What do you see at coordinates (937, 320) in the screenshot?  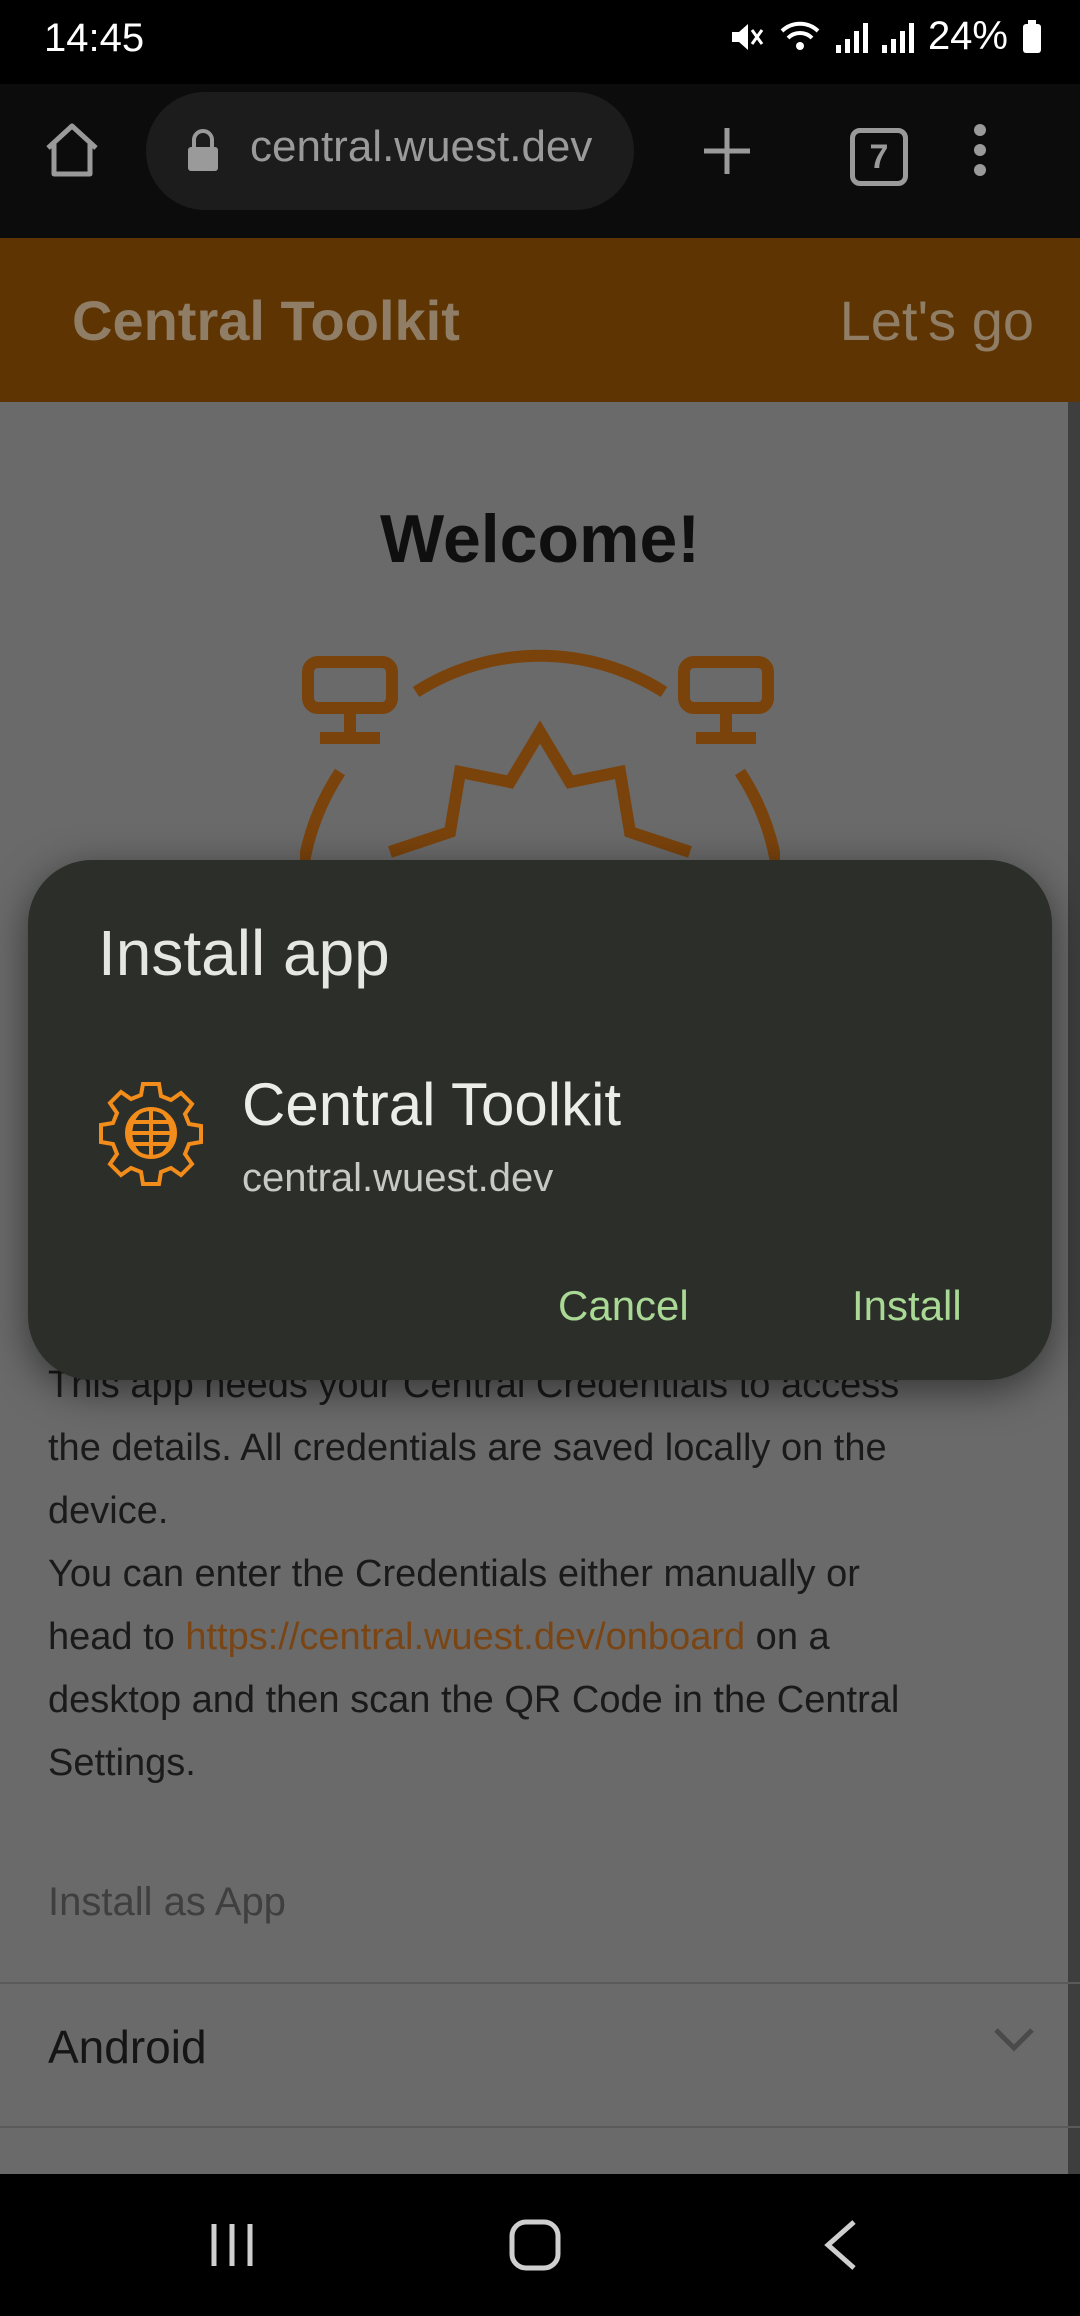 I see `lets-go-link: Let's go` at bounding box center [937, 320].